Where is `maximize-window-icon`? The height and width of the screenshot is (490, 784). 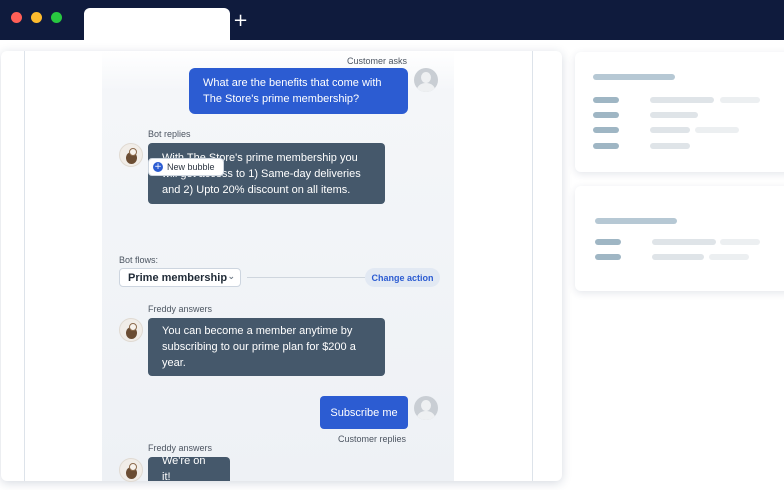
maximize-window-icon is located at coordinates (56, 17).